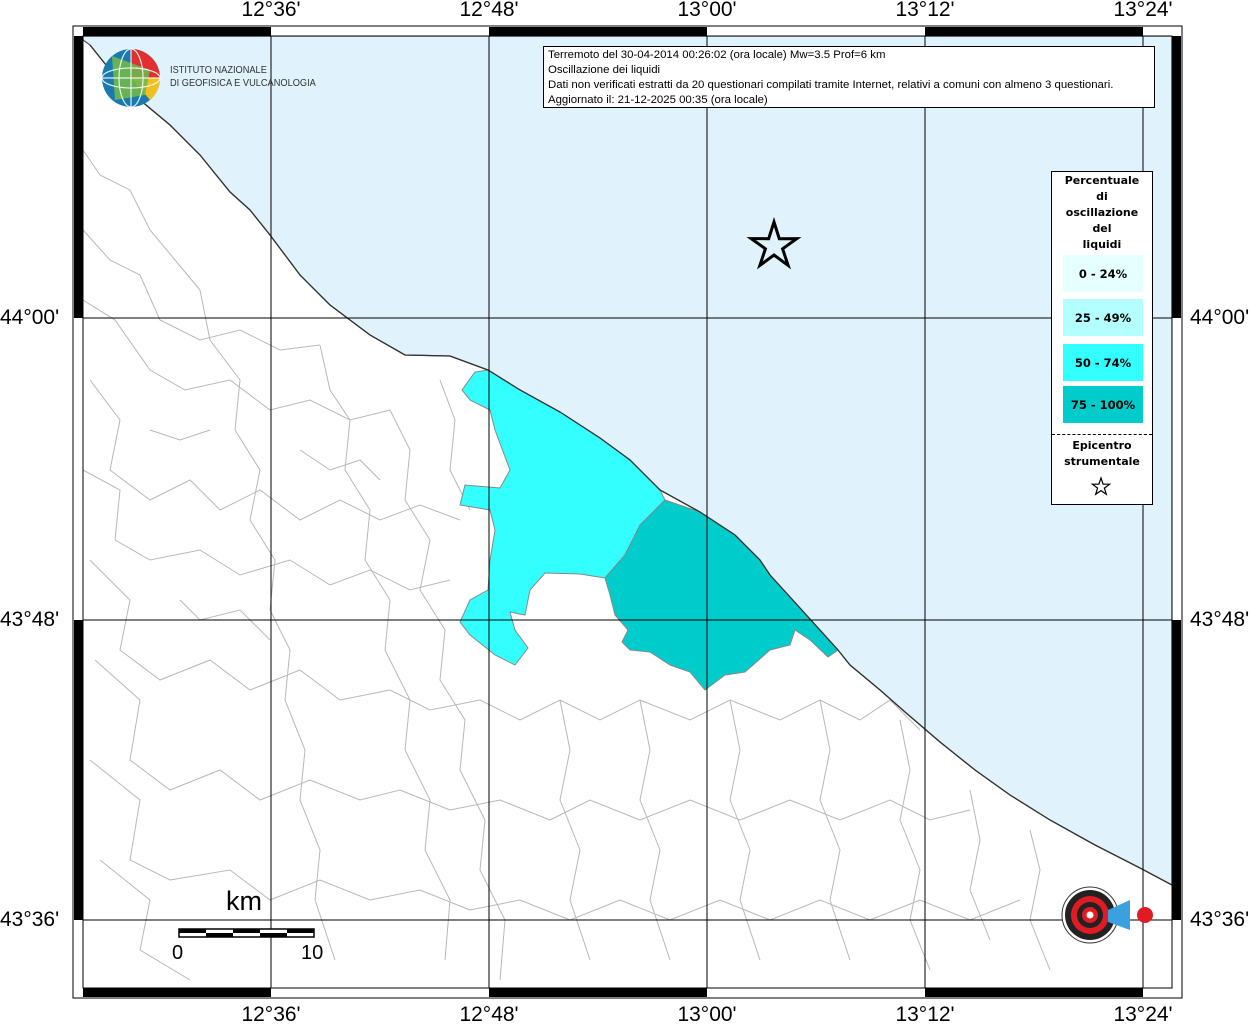 Image resolution: width=1255 pixels, height=1027 pixels. Describe the element at coordinates (218, 70) in the screenshot. I see `ingv-name-line1: ISTITUTO NAZIONALE` at that location.